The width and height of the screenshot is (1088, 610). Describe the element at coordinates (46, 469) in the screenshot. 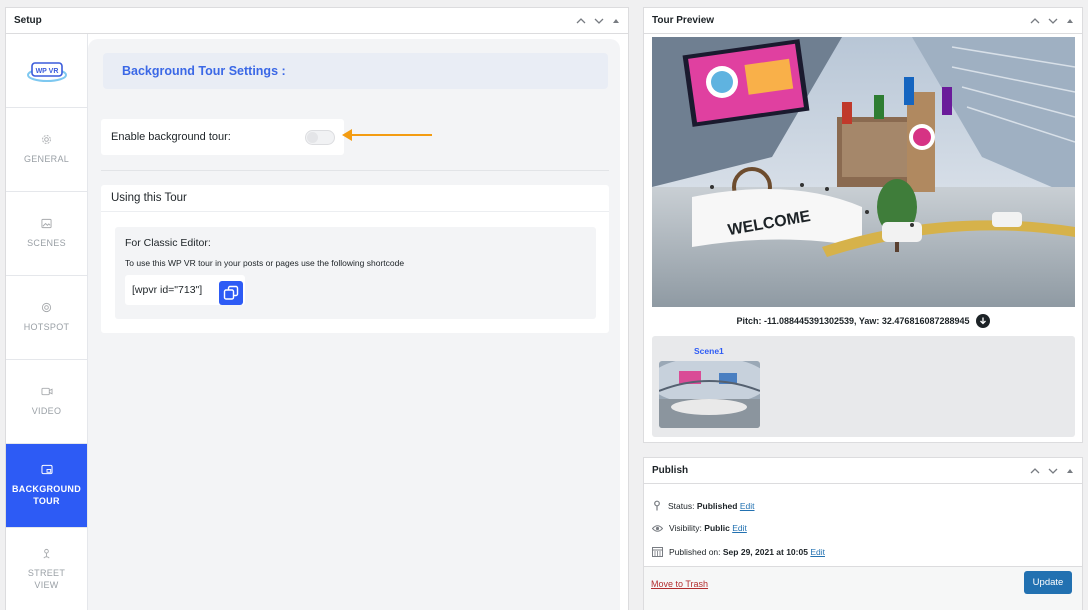

I see `background-icon` at that location.